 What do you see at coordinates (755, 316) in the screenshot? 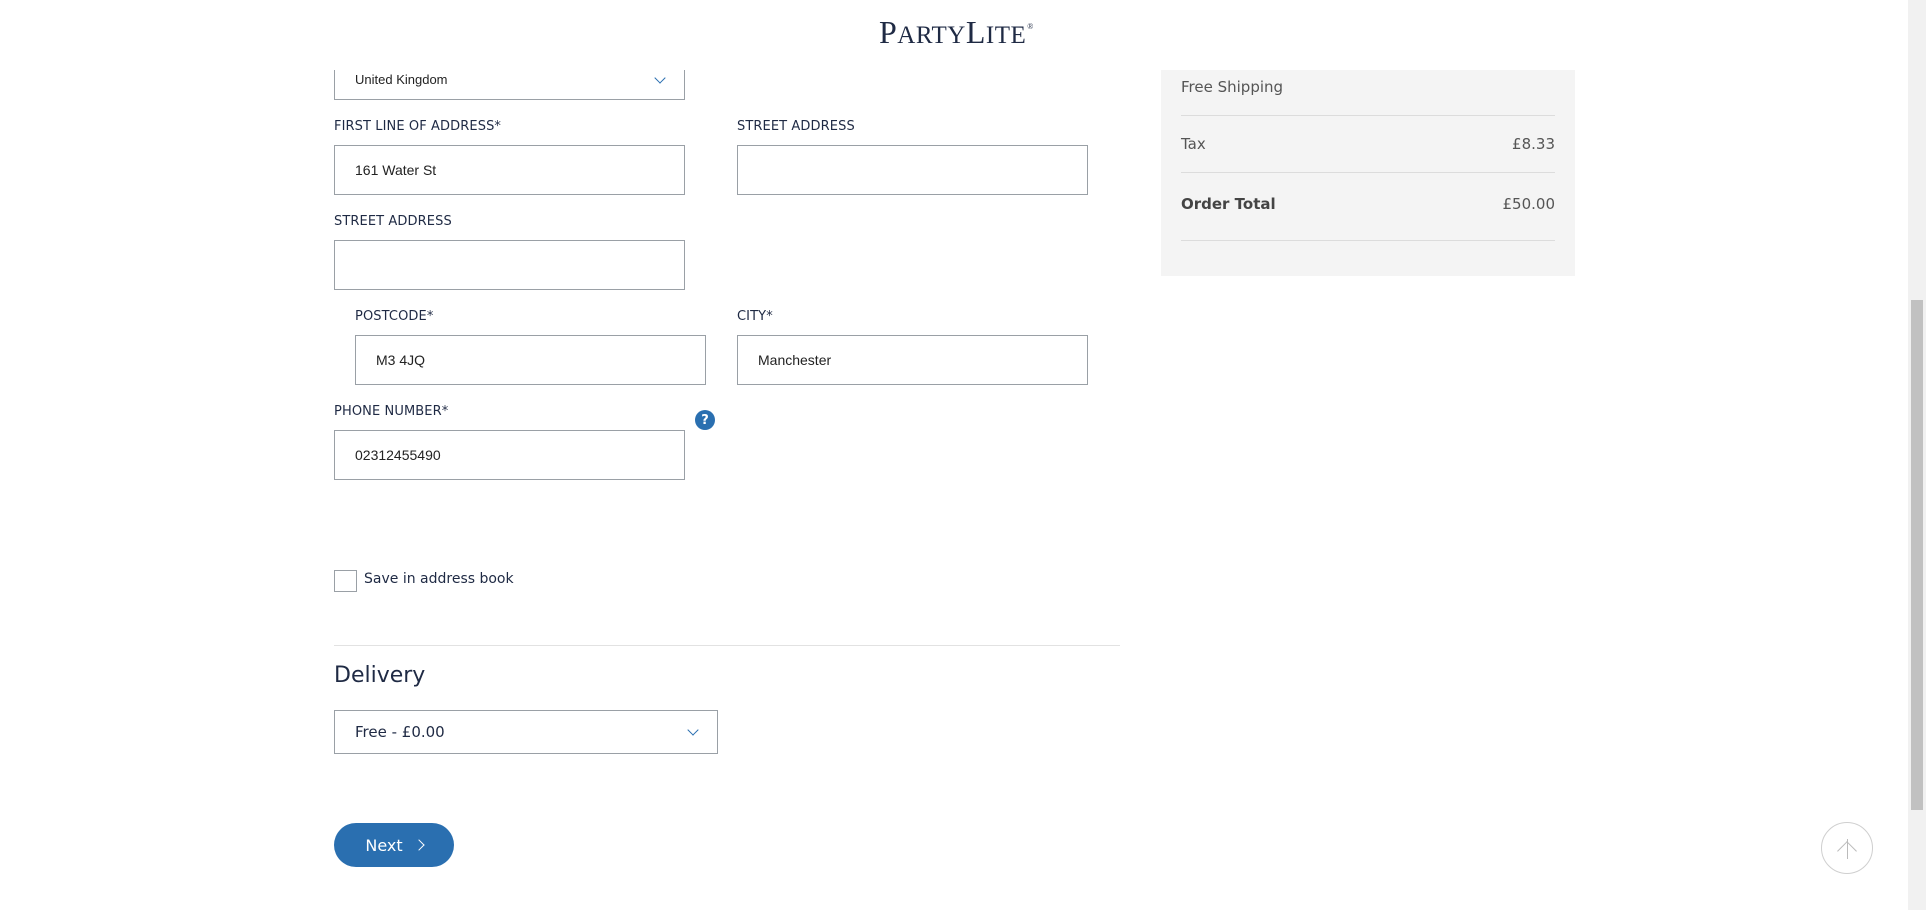
I see `city-label: CITY*` at bounding box center [755, 316].